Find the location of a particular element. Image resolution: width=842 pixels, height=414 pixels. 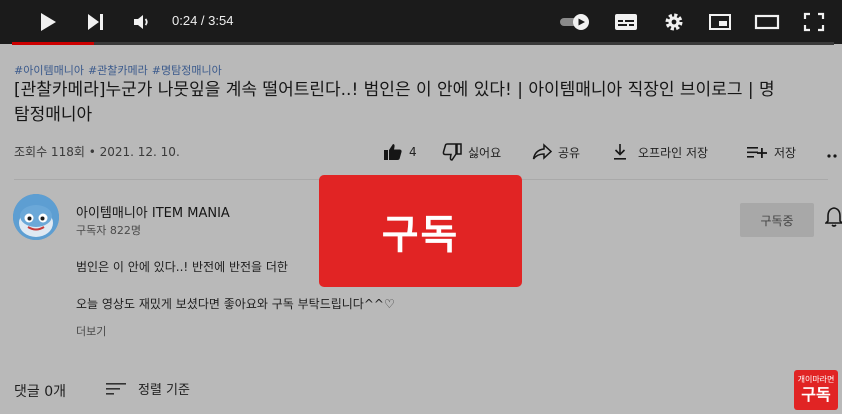

autoplay-toggle-icon is located at coordinates (574, 22).